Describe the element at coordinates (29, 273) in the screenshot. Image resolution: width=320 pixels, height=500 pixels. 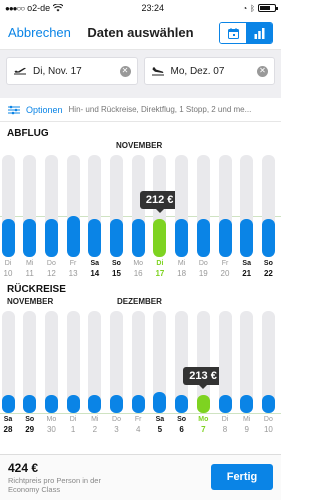
I see `day-number: 11` at that location.